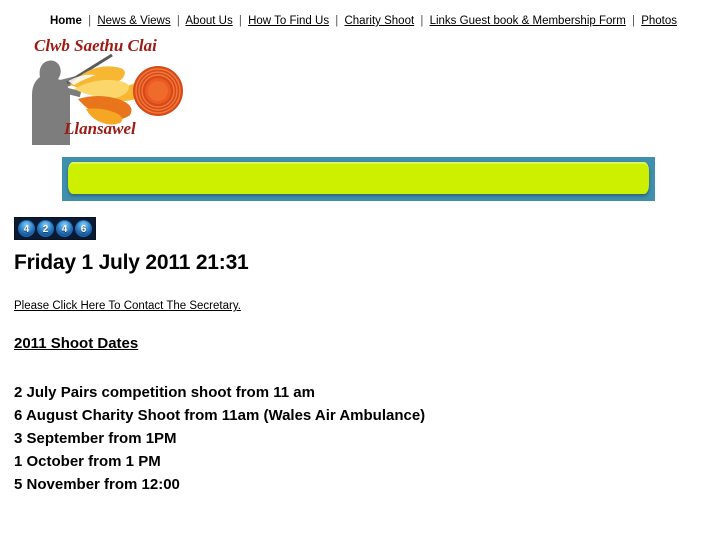 The height and width of the screenshot is (545, 727). Describe the element at coordinates (208, 21) in the screenshot. I see `nav-item-about-us: About Us` at that location.